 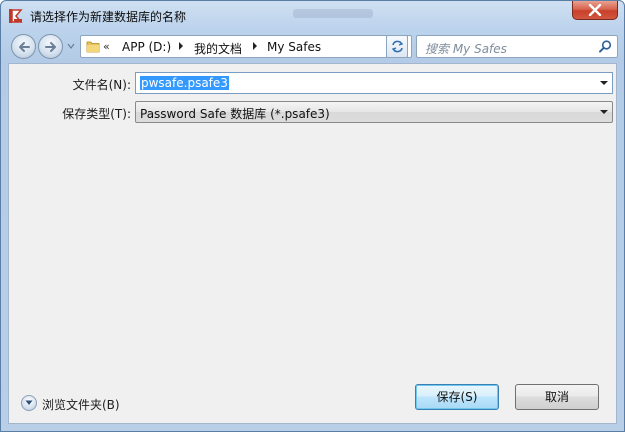 What do you see at coordinates (517, 46) in the screenshot?
I see `search-box: 搜索 My Safes` at bounding box center [517, 46].